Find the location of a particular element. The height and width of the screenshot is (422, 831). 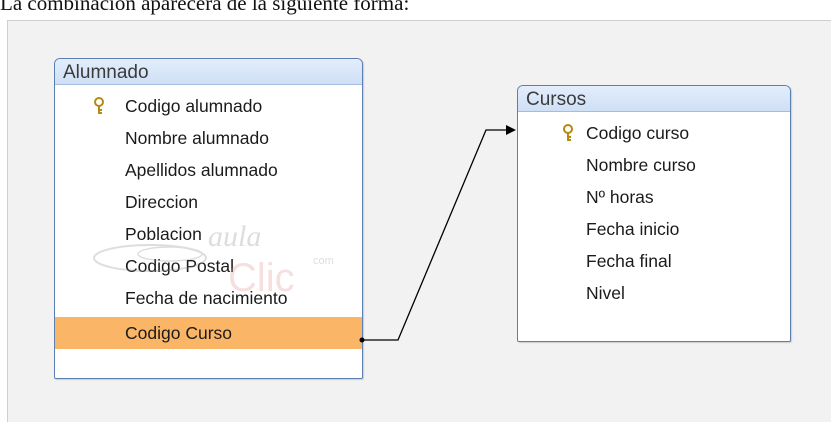

watermark-small: com is located at coordinates (323, 261).